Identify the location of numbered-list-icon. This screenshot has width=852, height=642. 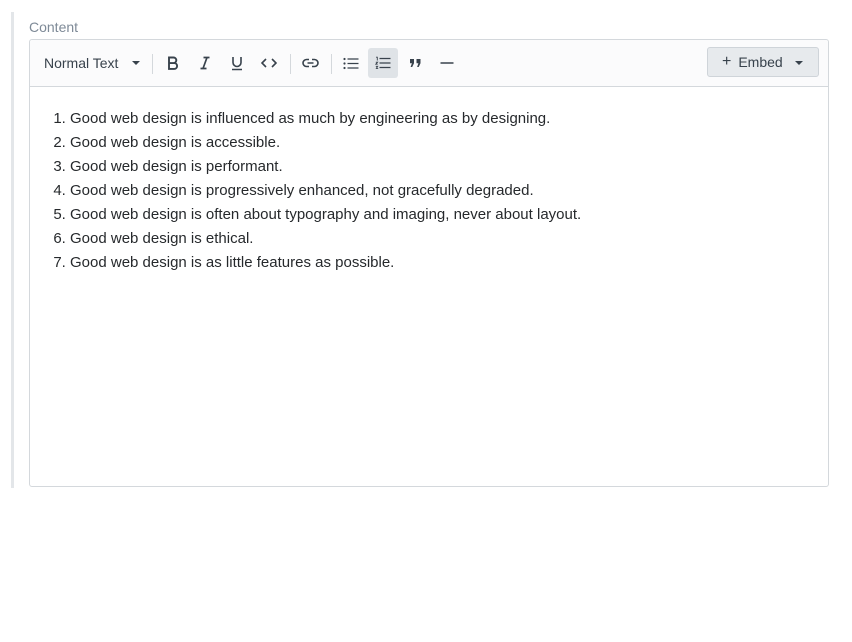
(383, 62).